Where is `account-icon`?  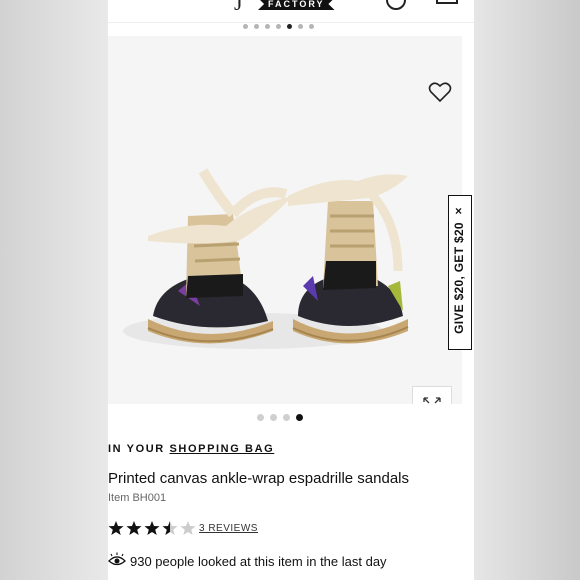
account-icon is located at coordinates (396, 5).